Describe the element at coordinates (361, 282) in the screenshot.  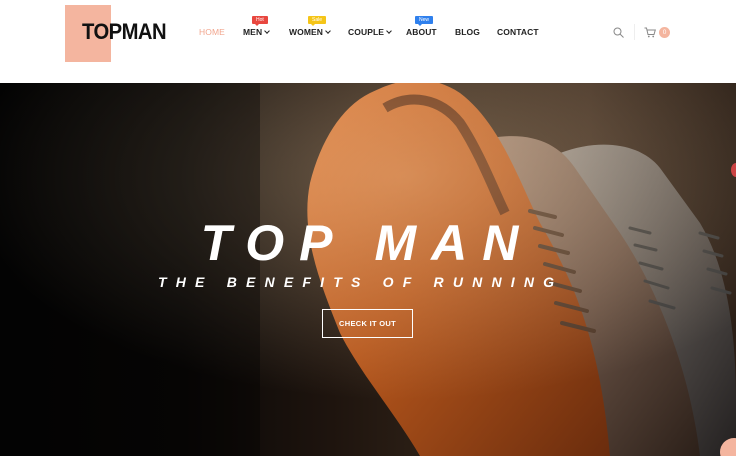
I see `hero-subtitle: THE BENEFITS OF RUNNING` at that location.